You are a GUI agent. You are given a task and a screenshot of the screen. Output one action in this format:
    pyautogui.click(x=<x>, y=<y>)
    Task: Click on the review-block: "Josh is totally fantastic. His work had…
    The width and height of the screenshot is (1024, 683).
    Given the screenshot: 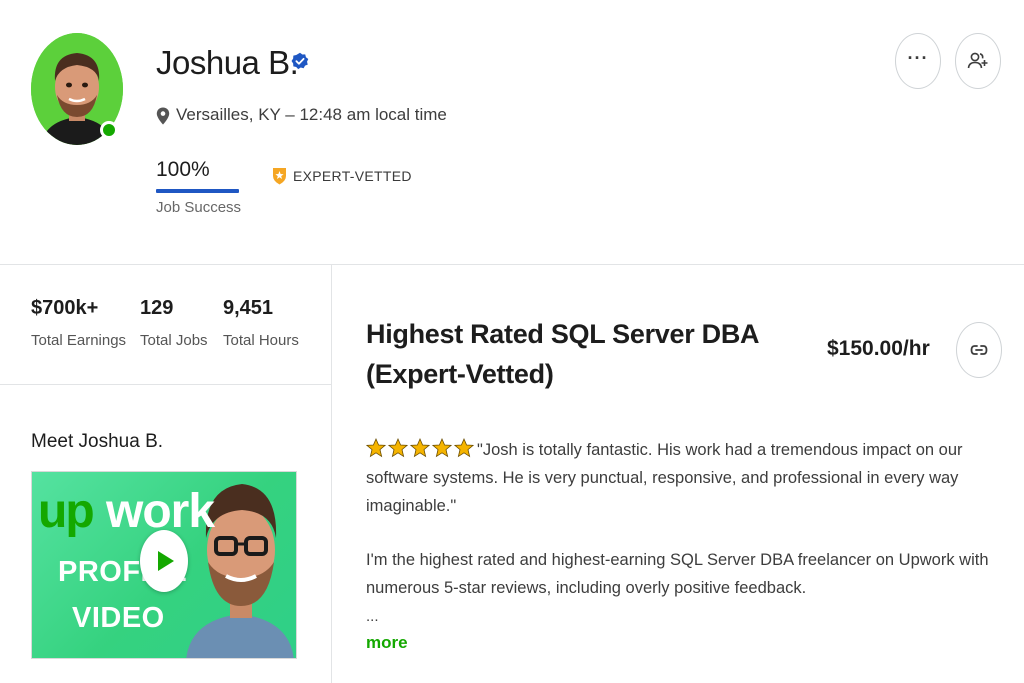 What is the action you would take?
    pyautogui.click(x=676, y=478)
    